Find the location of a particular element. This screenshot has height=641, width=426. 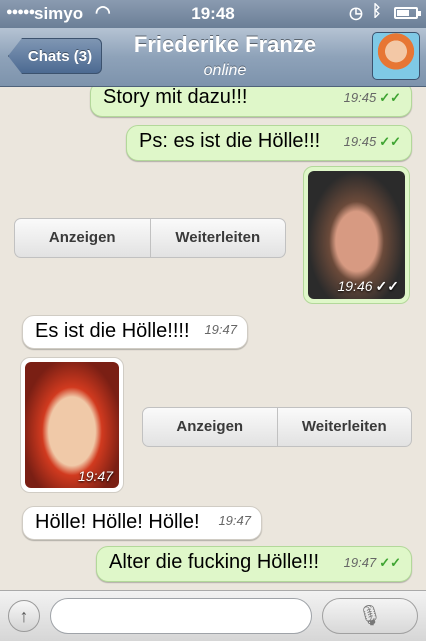

contact-status: online is located at coordinates (225, 70).